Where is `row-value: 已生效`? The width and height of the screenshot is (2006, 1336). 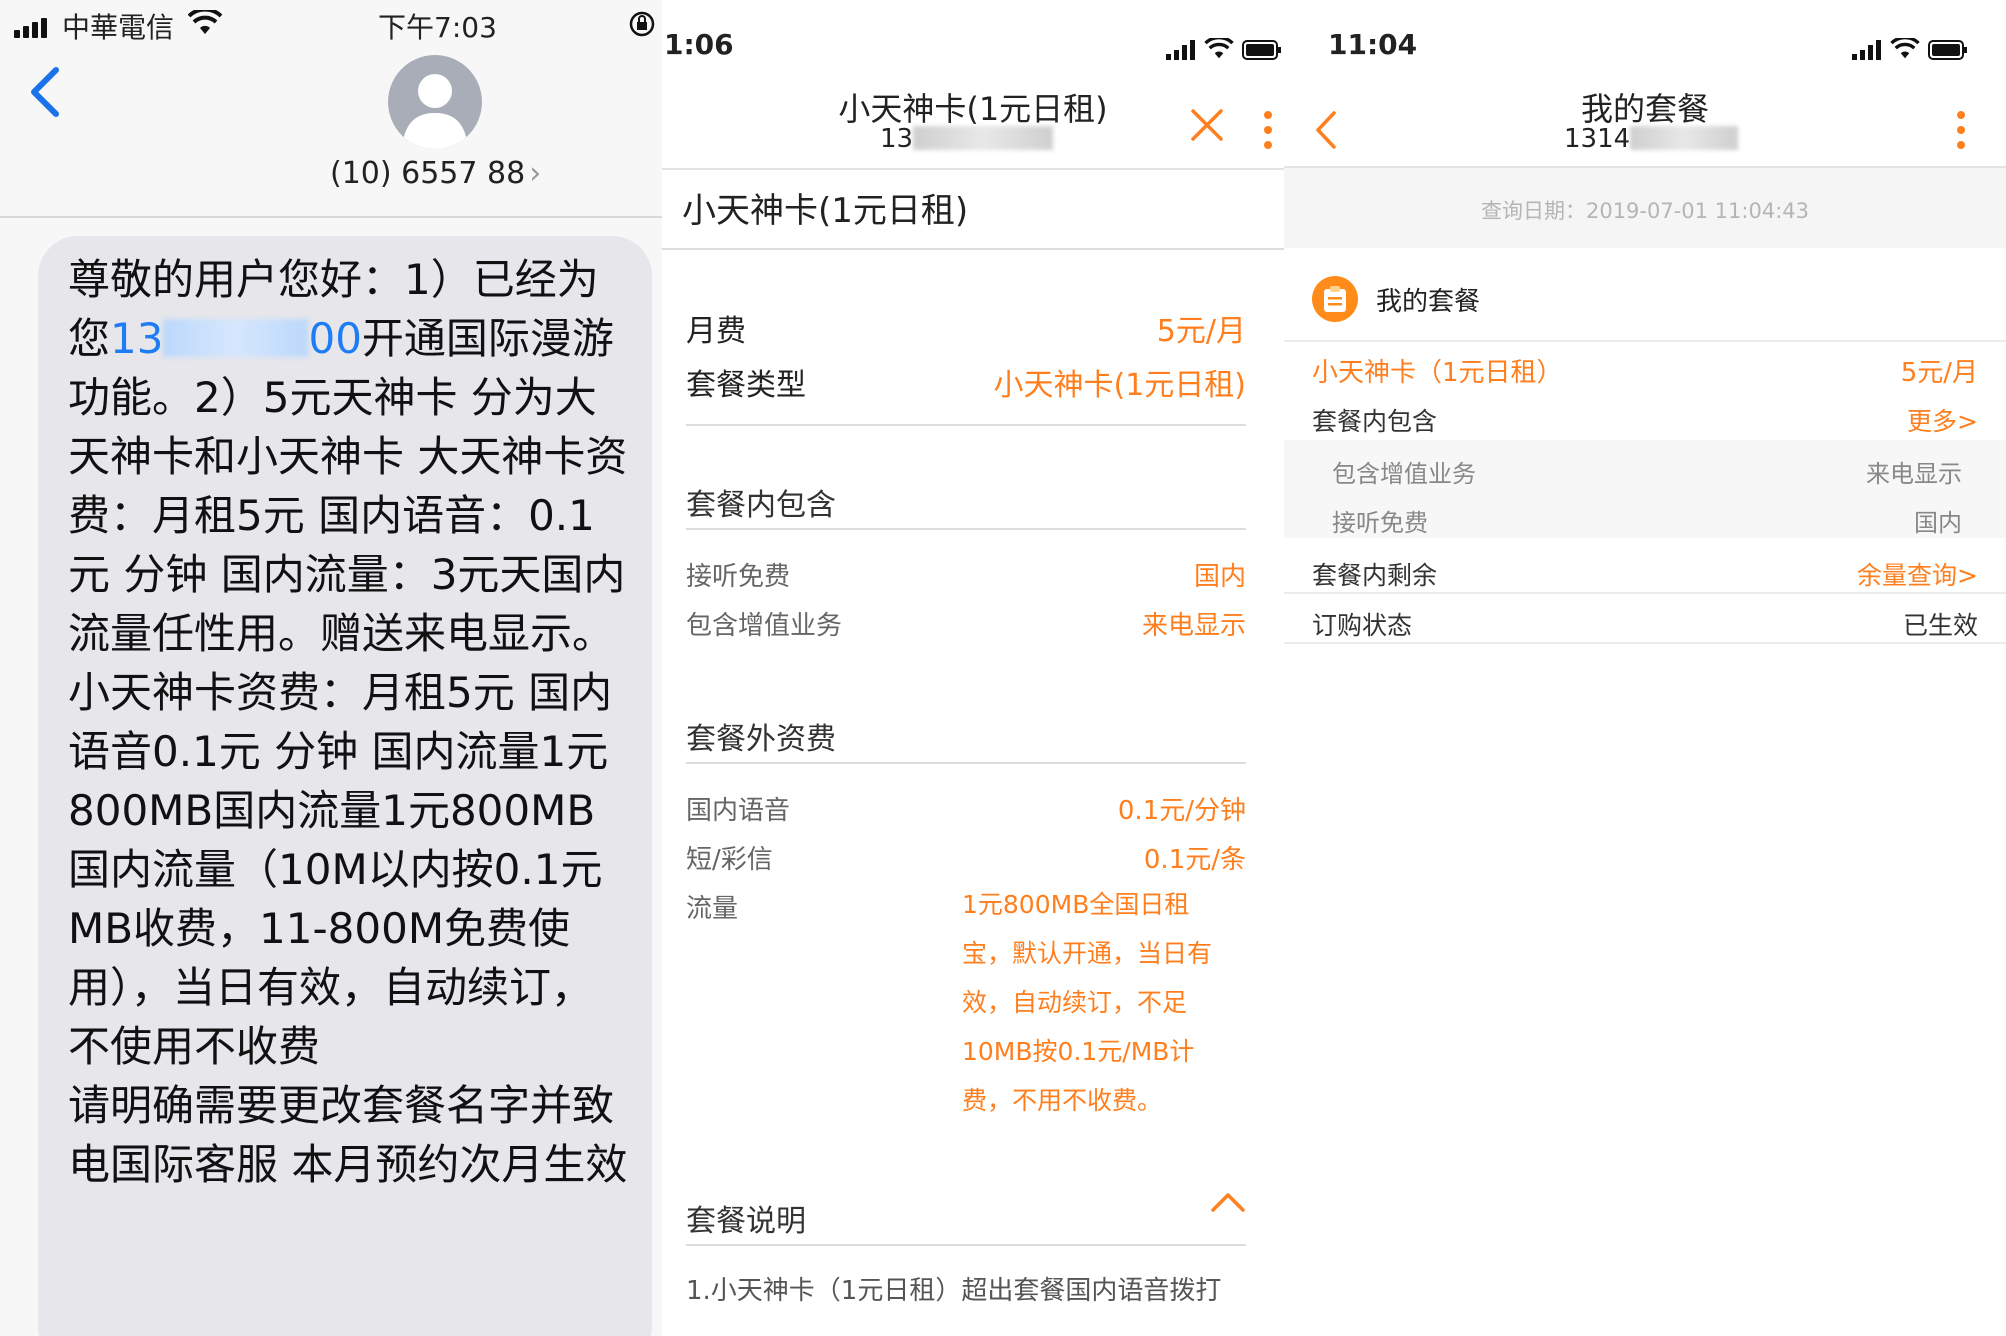 row-value: 已生效 is located at coordinates (1940, 625).